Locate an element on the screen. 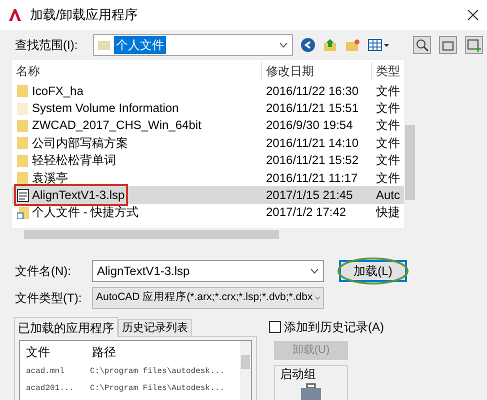  new-folder-icon is located at coordinates (352, 45).